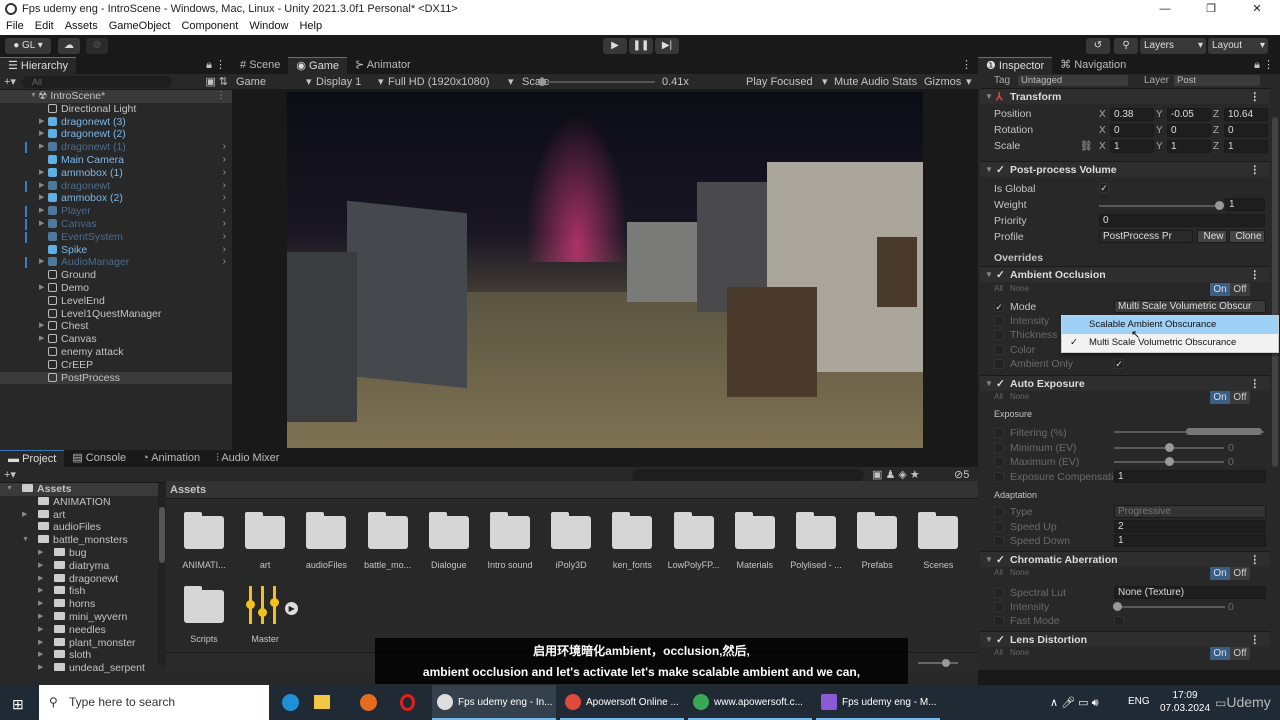 This screenshot has height=720, width=1280. What do you see at coordinates (1173, 46) in the screenshot?
I see `layers-dropdown: Layers ▾` at bounding box center [1173, 46].